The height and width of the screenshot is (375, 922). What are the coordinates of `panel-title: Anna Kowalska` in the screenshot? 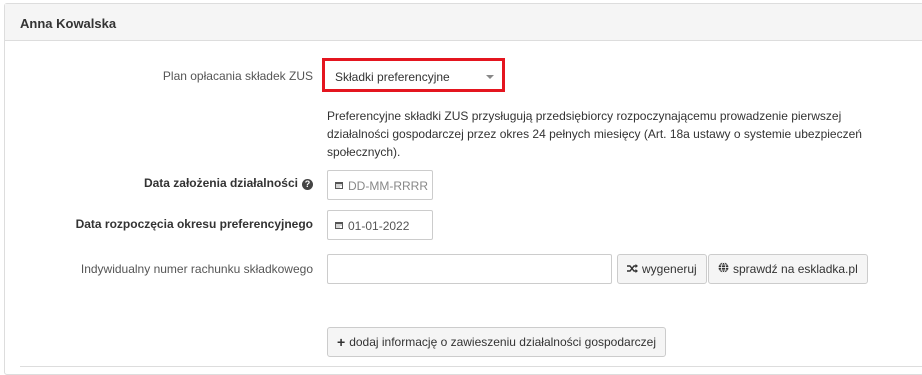 It's located at (68, 23).